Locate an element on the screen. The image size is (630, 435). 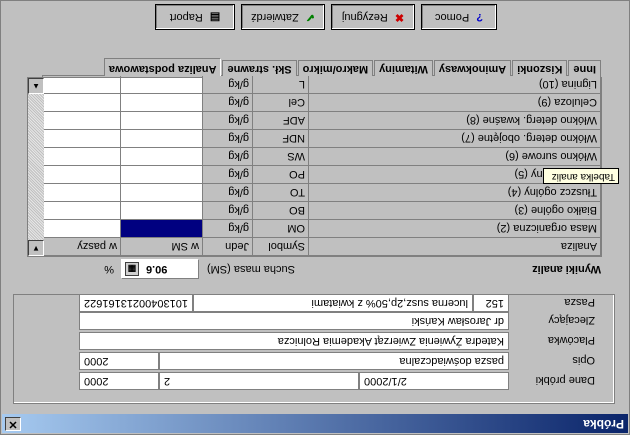
help-label: Pomoc is located at coordinates (452, 17).